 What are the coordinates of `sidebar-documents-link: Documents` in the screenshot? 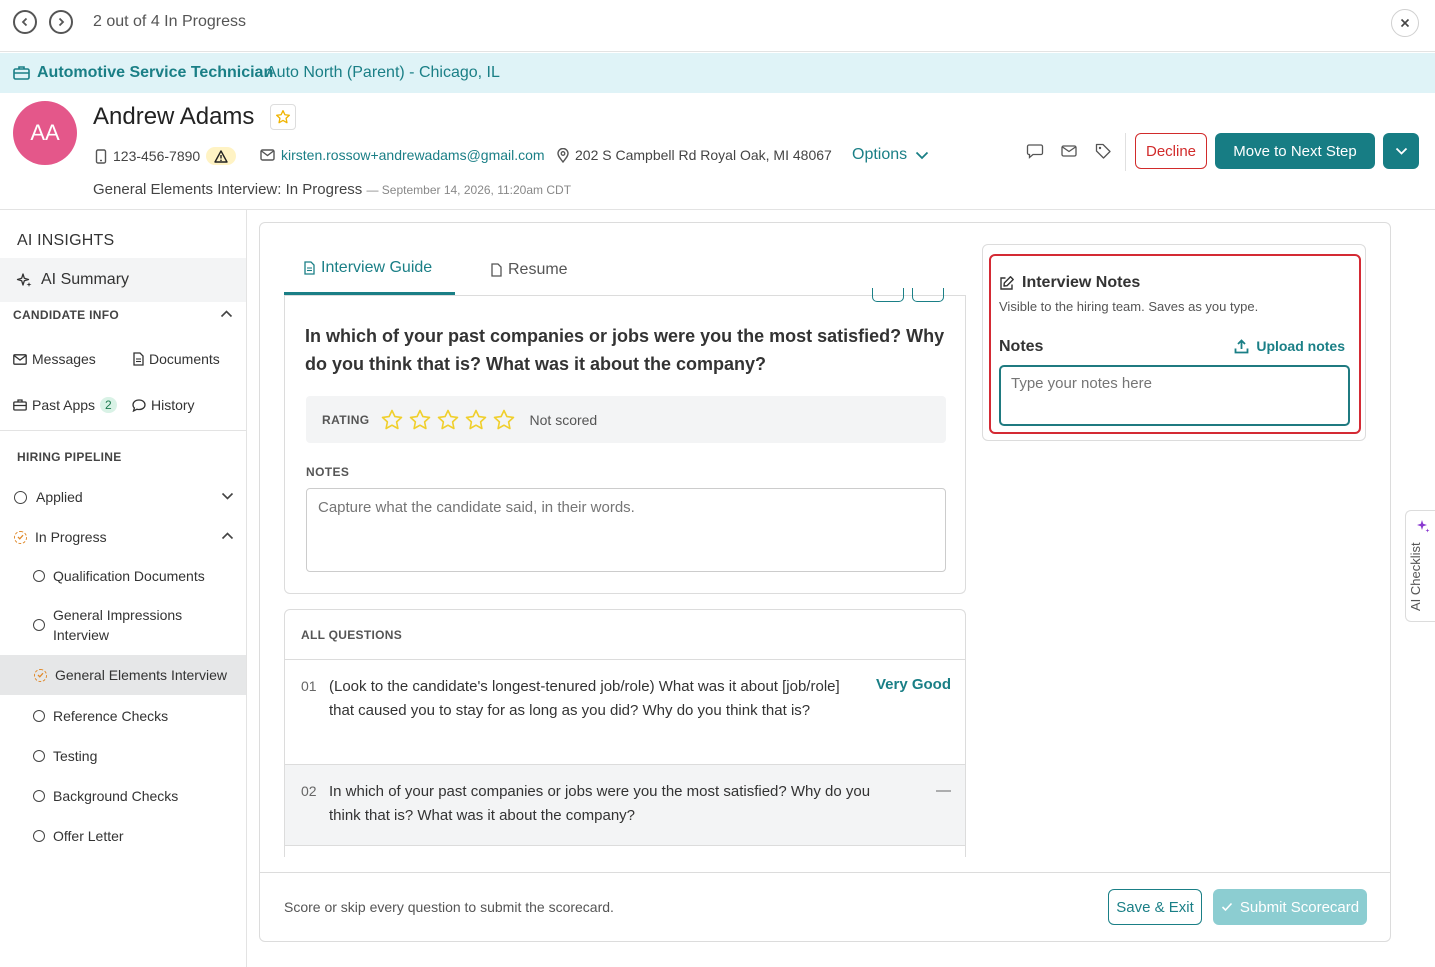 It's located at (176, 359).